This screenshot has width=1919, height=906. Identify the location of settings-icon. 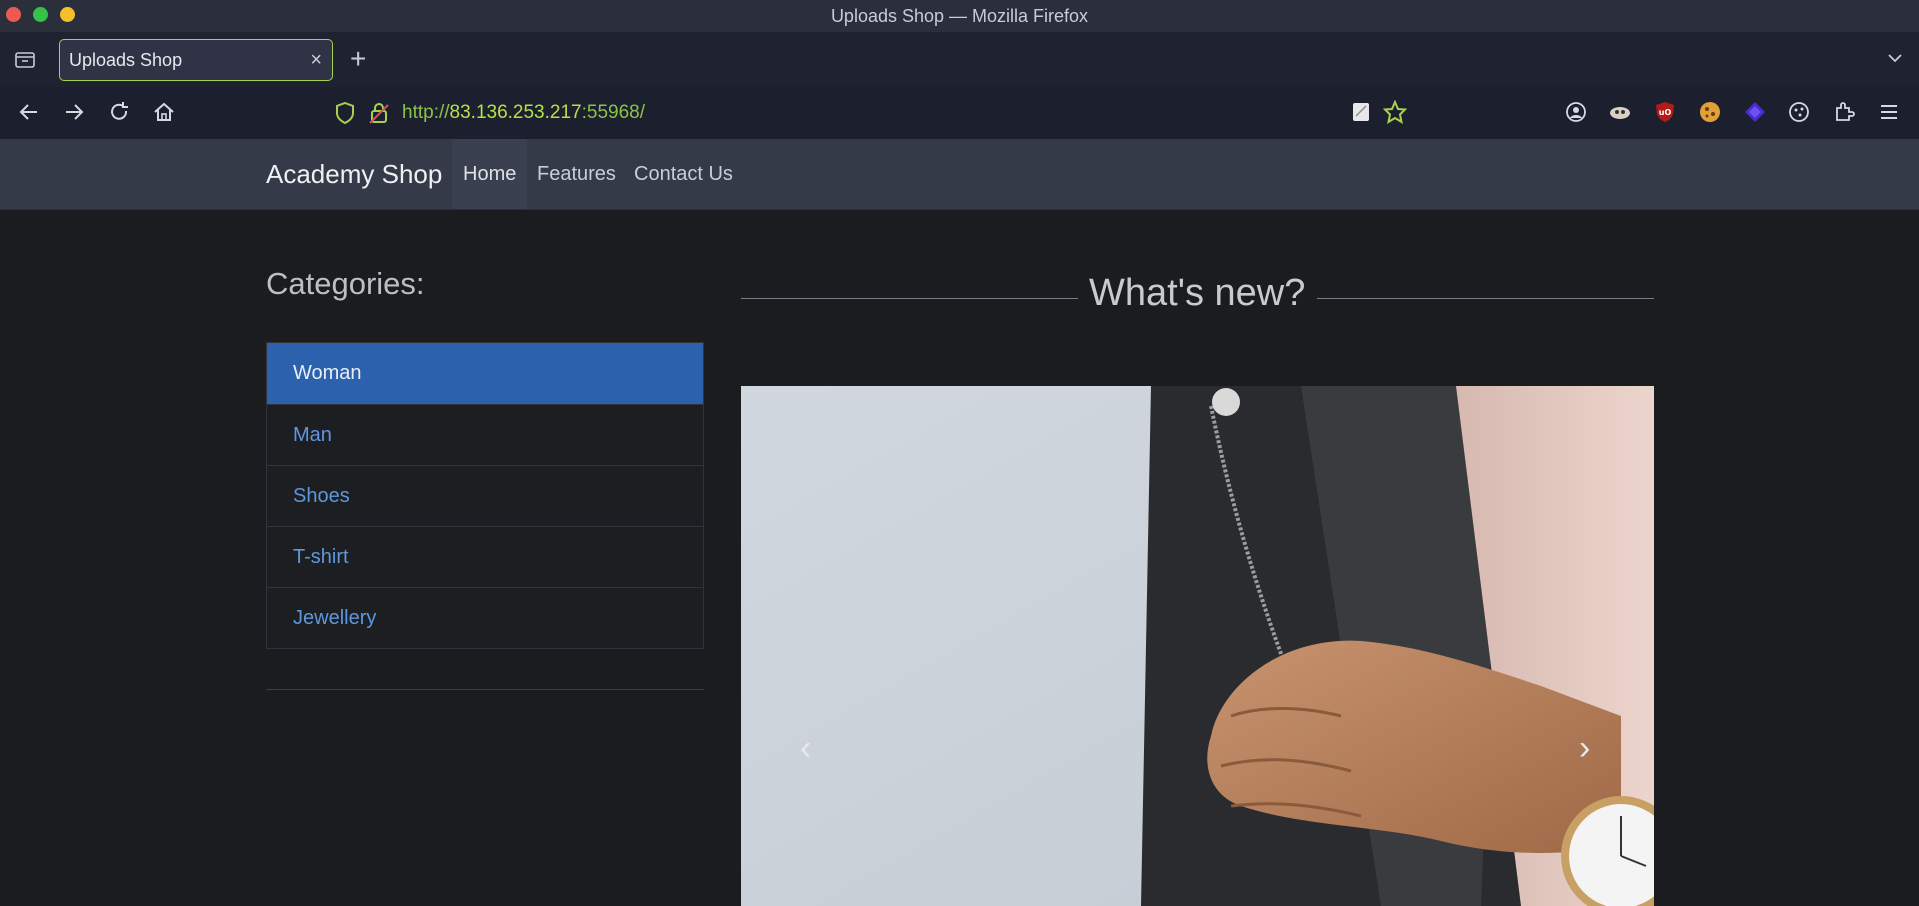
(1799, 112).